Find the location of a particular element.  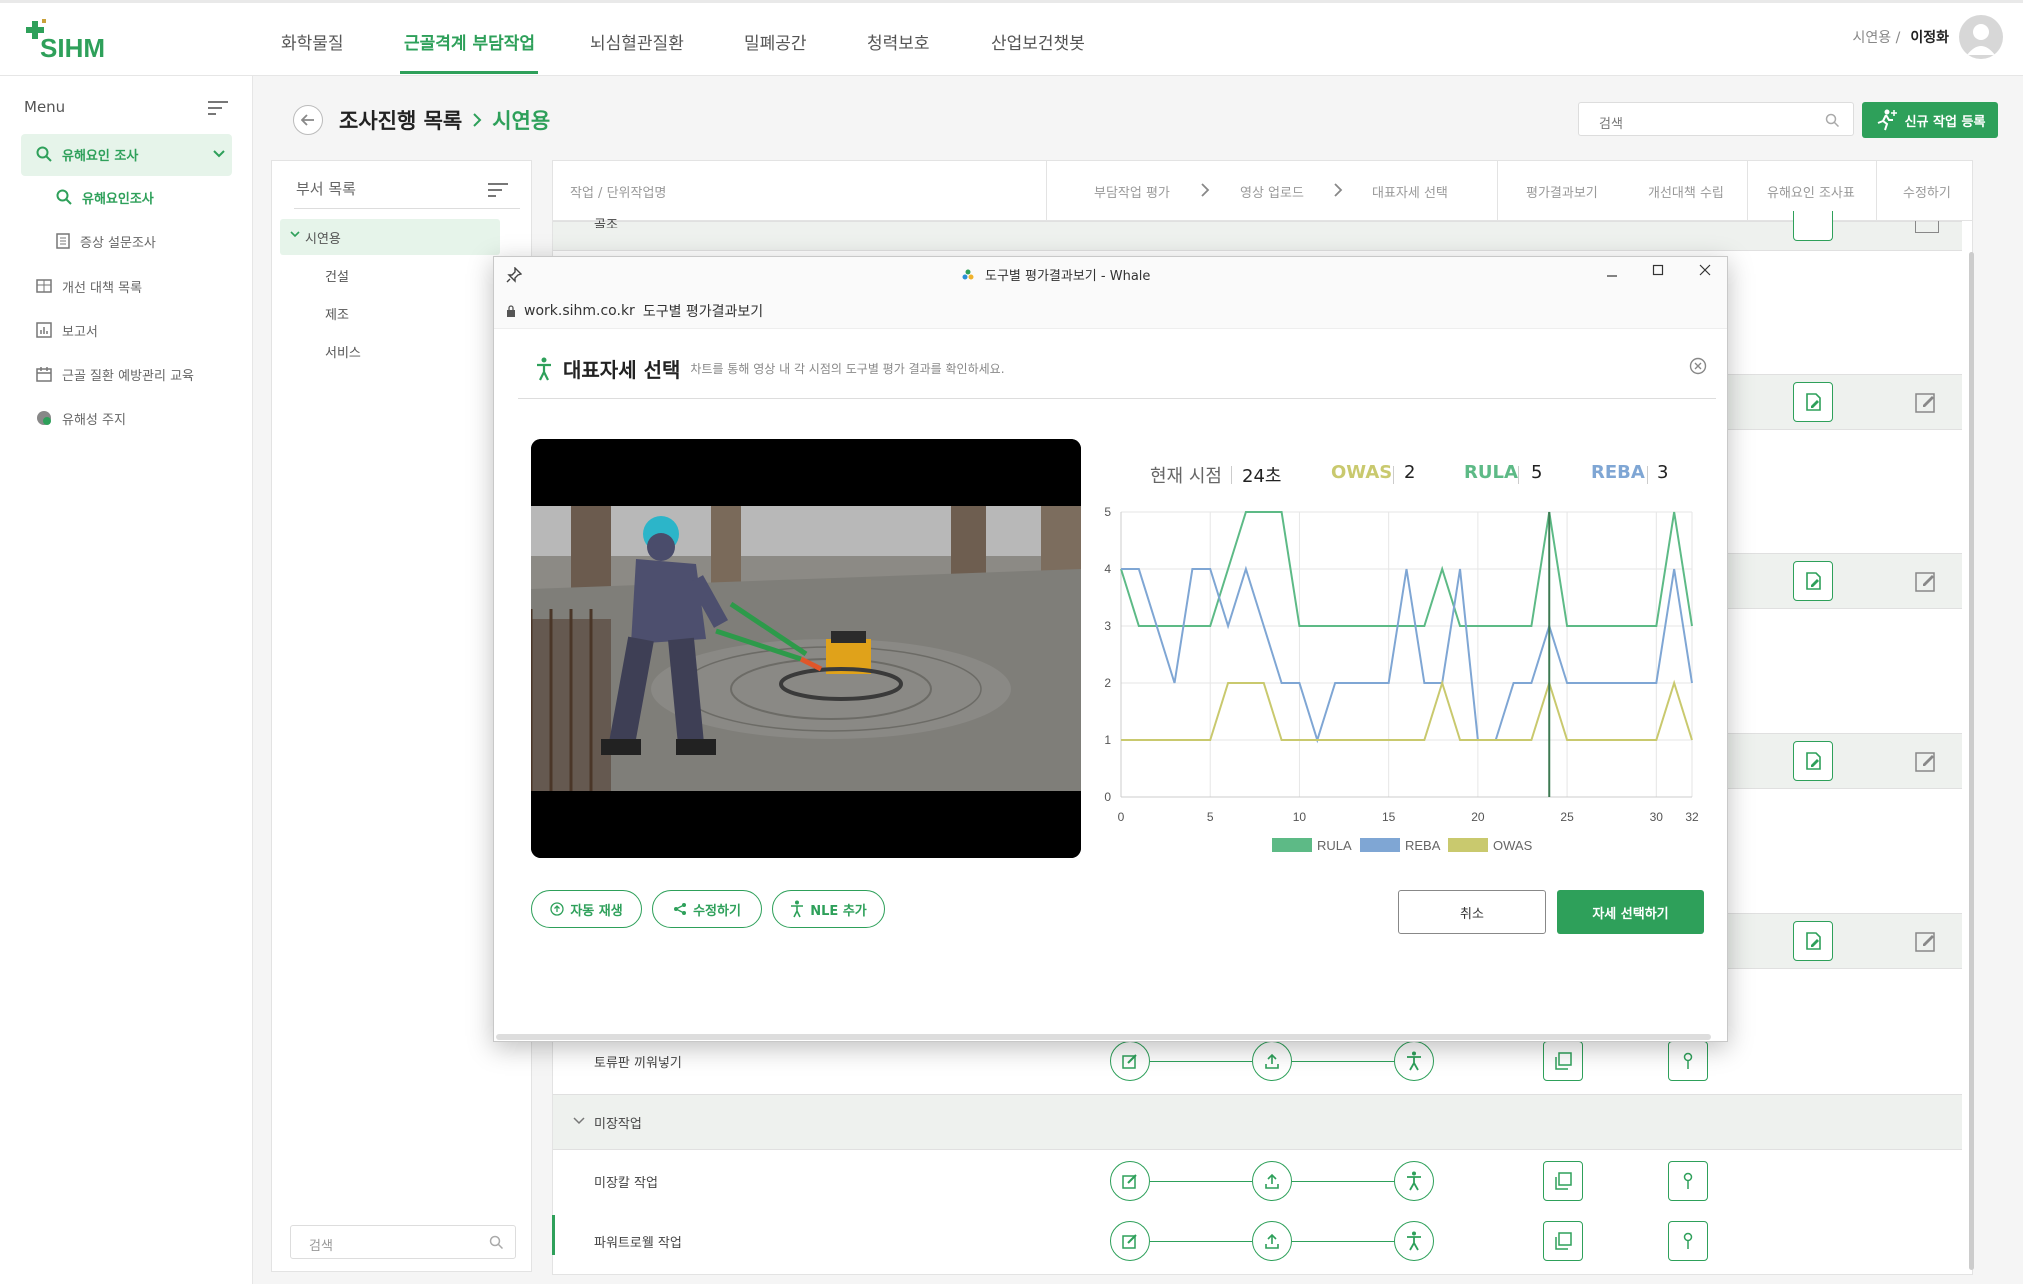

sihm-logo: SIHM is located at coordinates (77, 42).